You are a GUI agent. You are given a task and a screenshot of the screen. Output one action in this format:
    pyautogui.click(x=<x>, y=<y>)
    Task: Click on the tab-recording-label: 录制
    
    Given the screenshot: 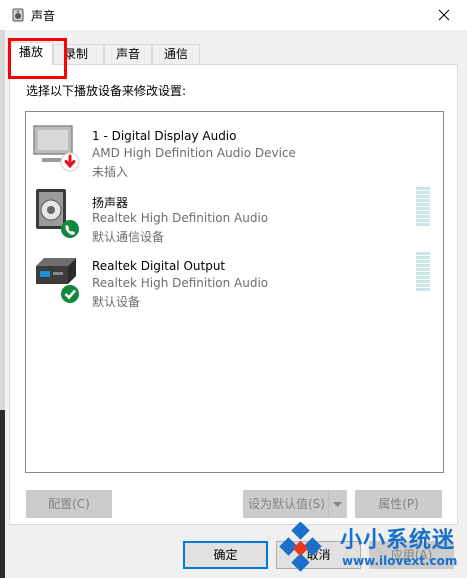 What is the action you would take?
    pyautogui.click(x=76, y=54)
    